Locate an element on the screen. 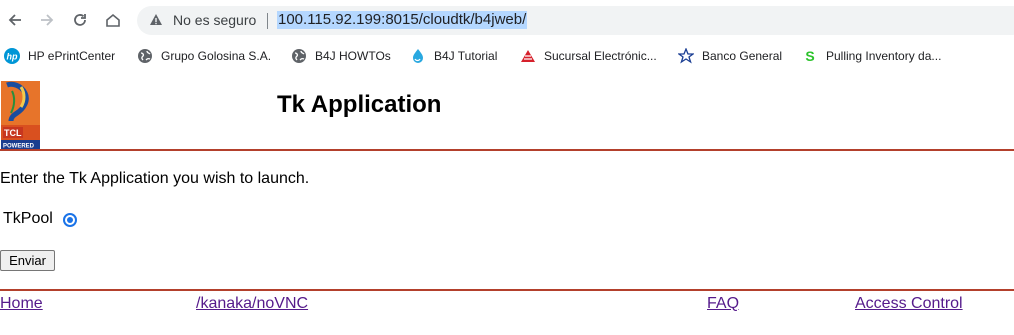 This screenshot has width=1014, height=335. forward-arrow-icon is located at coordinates (47, 20).